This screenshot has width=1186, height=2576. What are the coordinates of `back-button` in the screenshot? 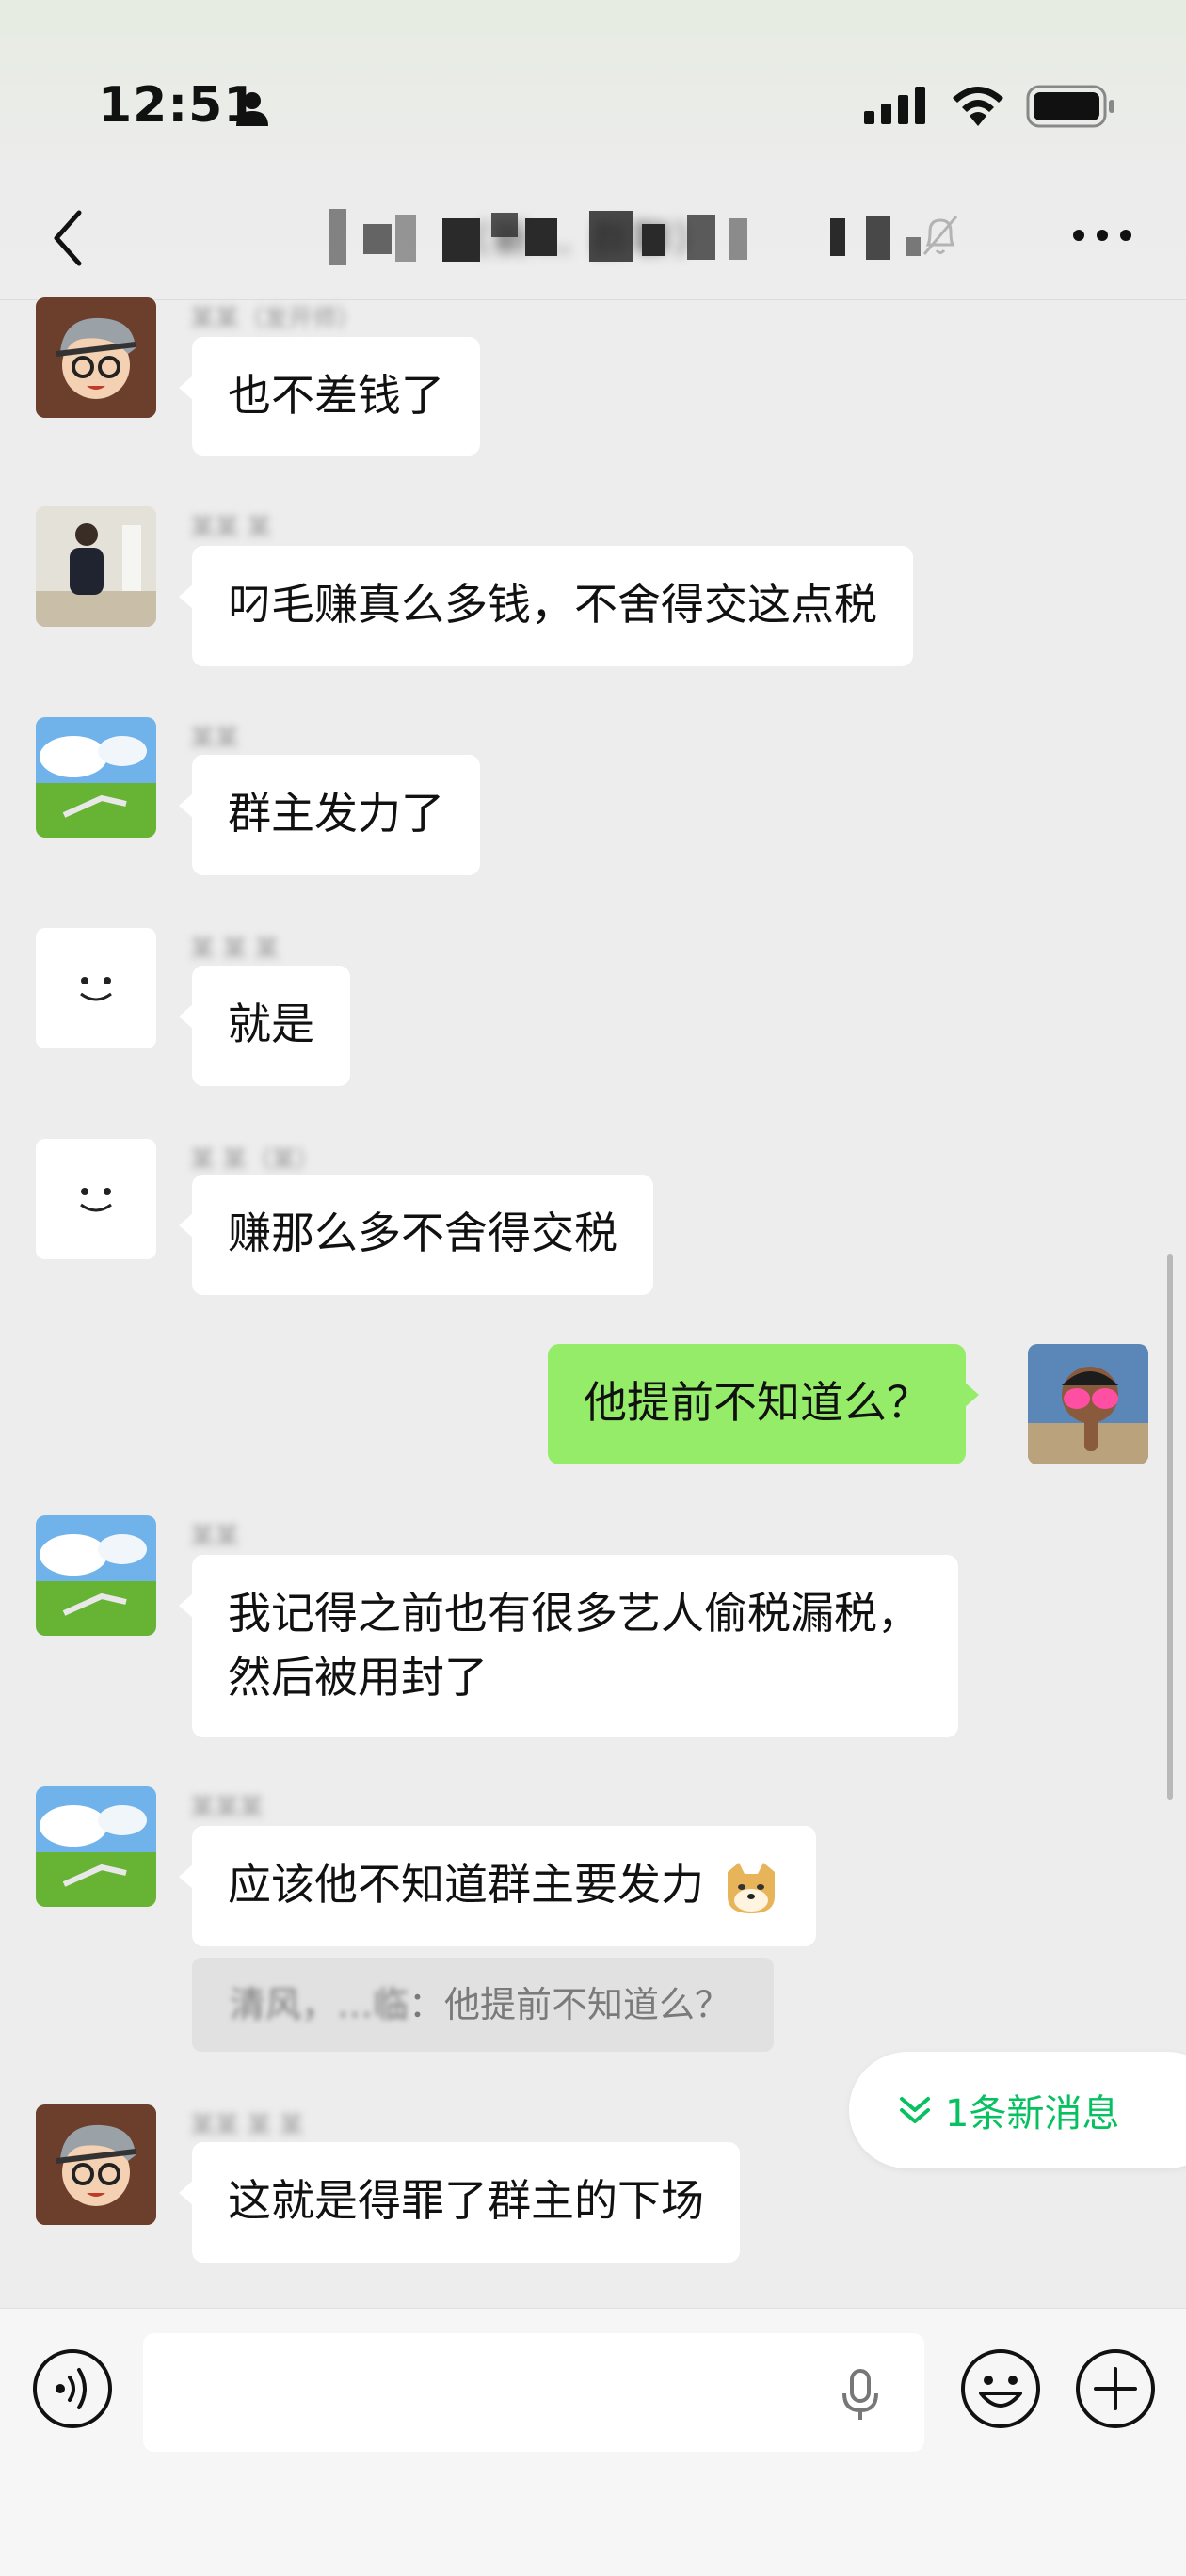 It's located at (68, 238).